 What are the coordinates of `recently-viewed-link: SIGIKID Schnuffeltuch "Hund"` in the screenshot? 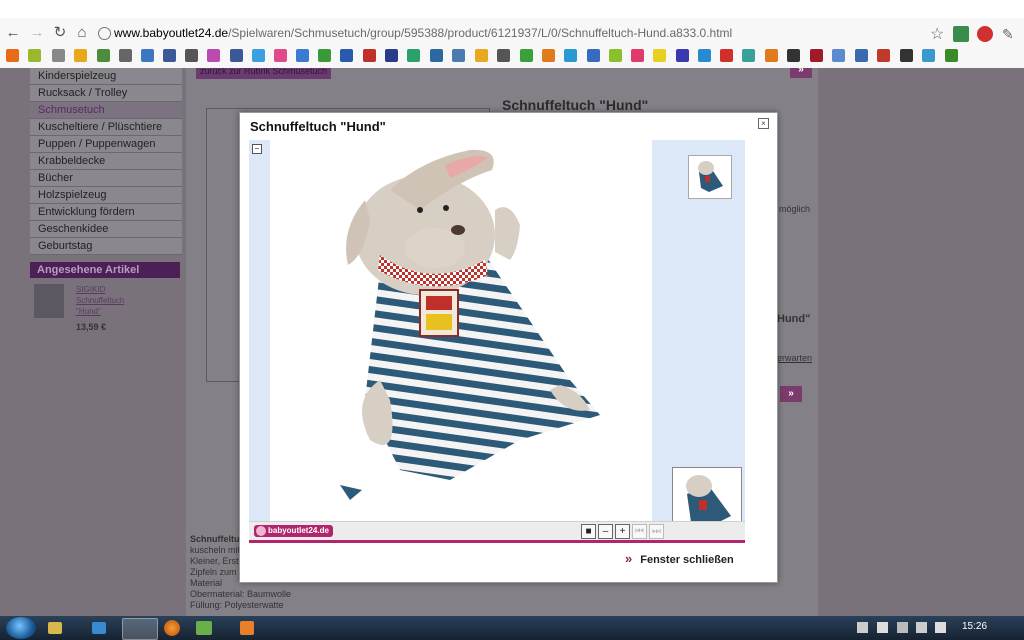 It's located at (100, 300).